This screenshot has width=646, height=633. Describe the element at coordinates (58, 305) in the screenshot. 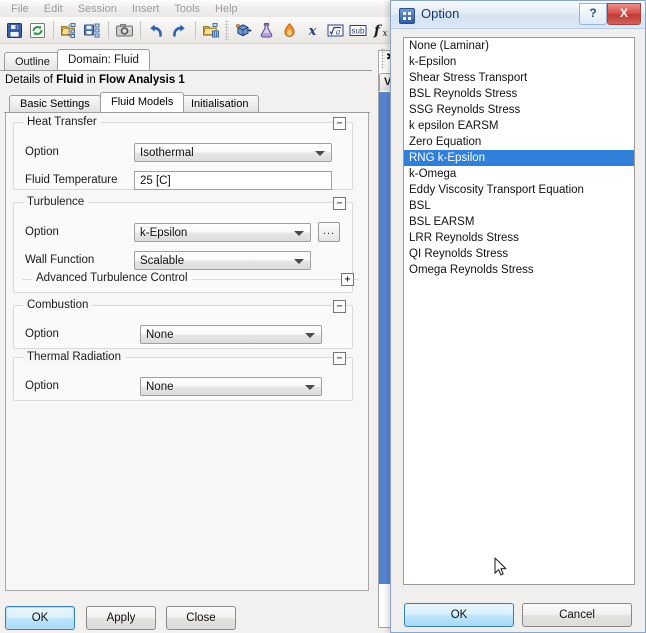

I see `group-title-combustion: Combustion` at that location.